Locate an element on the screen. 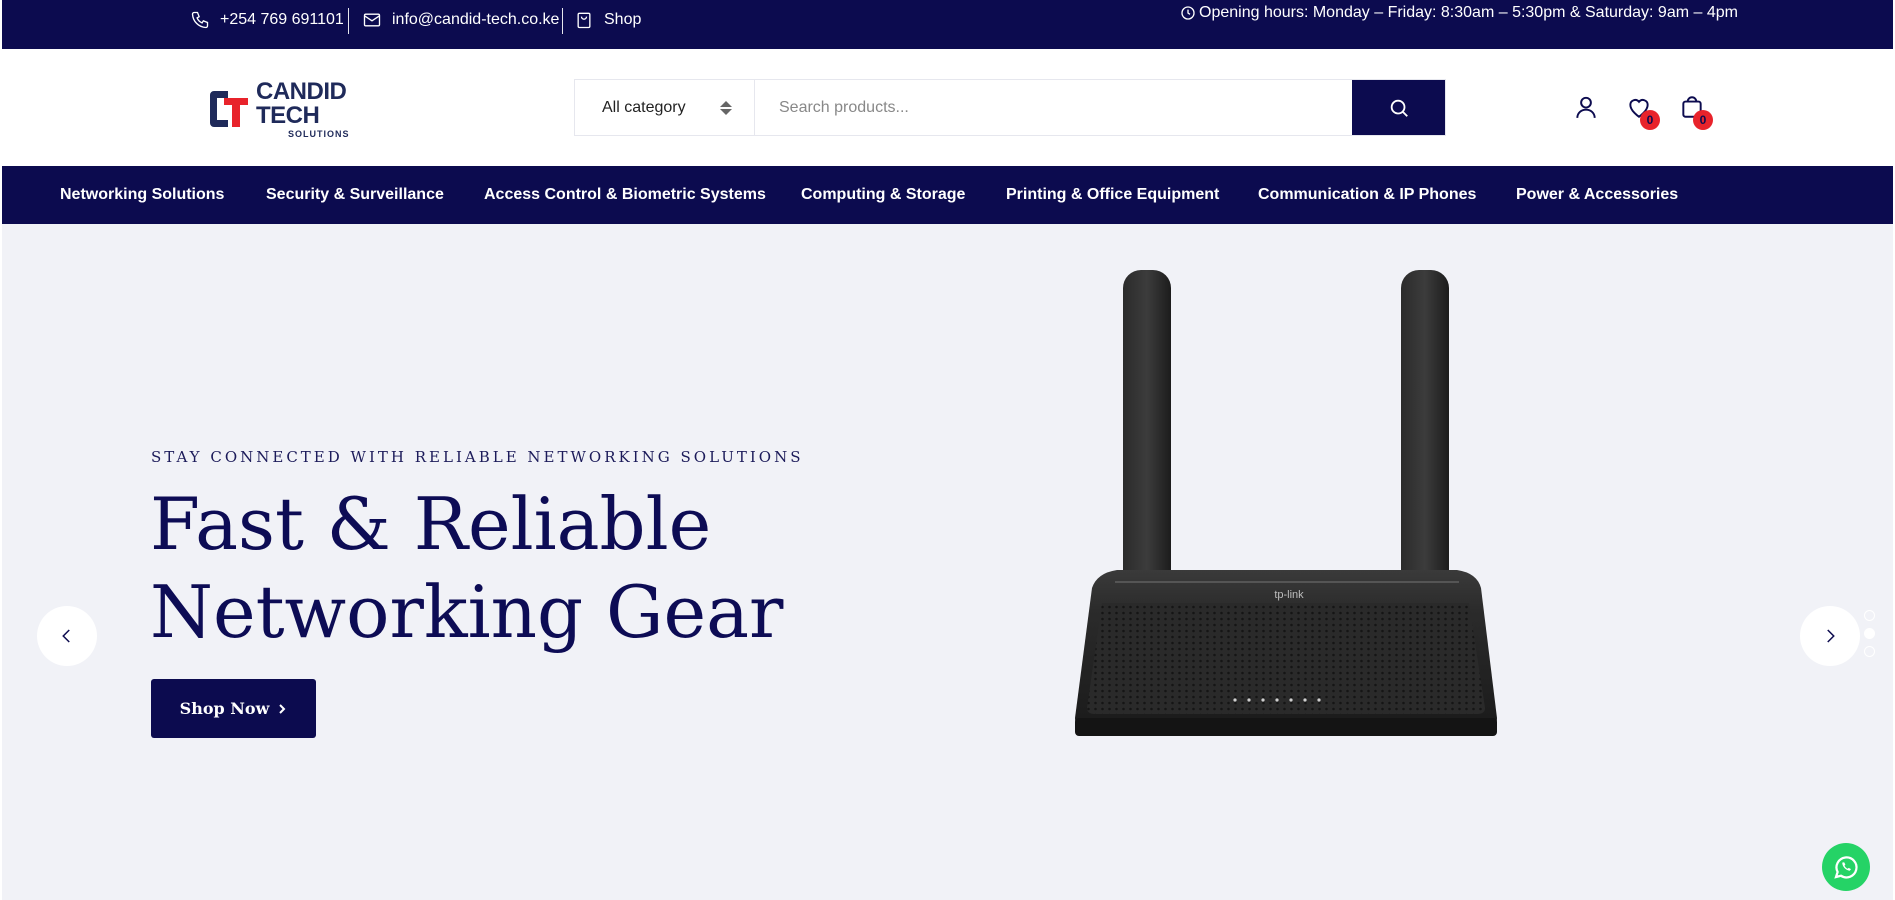 This screenshot has height=900, width=1895. shop-link: Shop is located at coordinates (607, 20).